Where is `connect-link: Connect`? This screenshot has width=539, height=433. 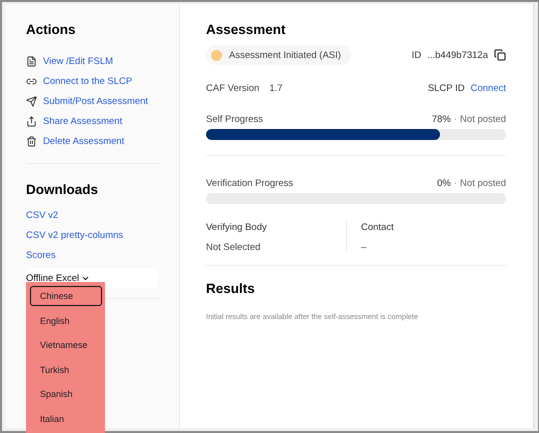
connect-link: Connect is located at coordinates (488, 88).